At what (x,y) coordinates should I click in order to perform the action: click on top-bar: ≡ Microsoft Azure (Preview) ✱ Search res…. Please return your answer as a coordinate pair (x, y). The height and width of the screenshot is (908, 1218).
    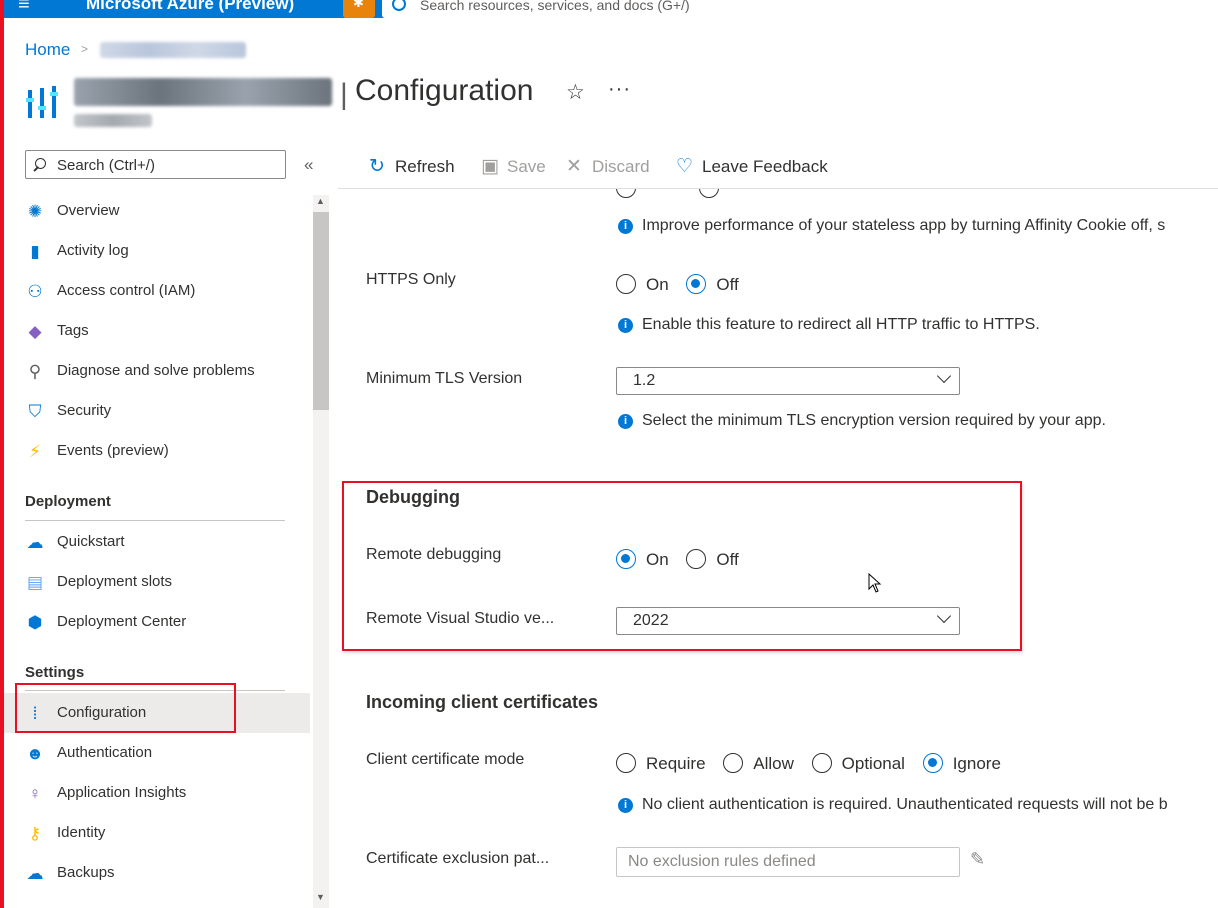
    Looking at the image, I should click on (611, 9).